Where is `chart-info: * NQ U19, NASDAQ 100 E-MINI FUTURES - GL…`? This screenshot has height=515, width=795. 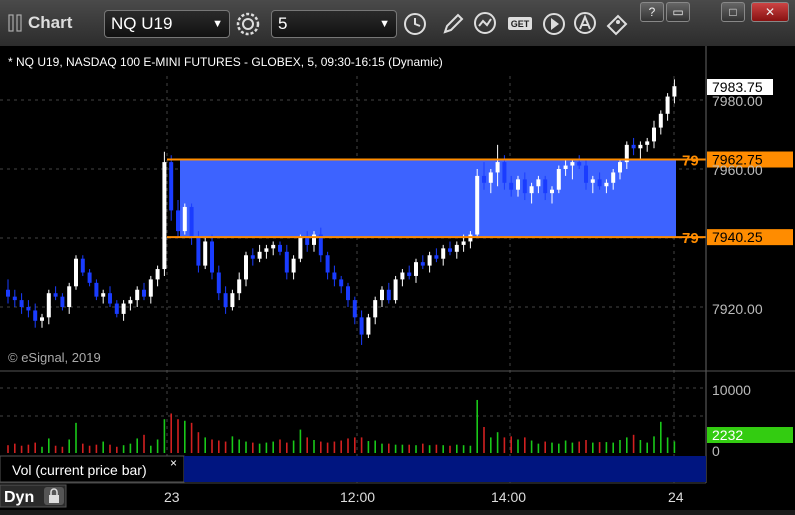 chart-info: * NQ U19, NASDAQ 100 E-MINI FUTURES - GL… is located at coordinates (225, 62).